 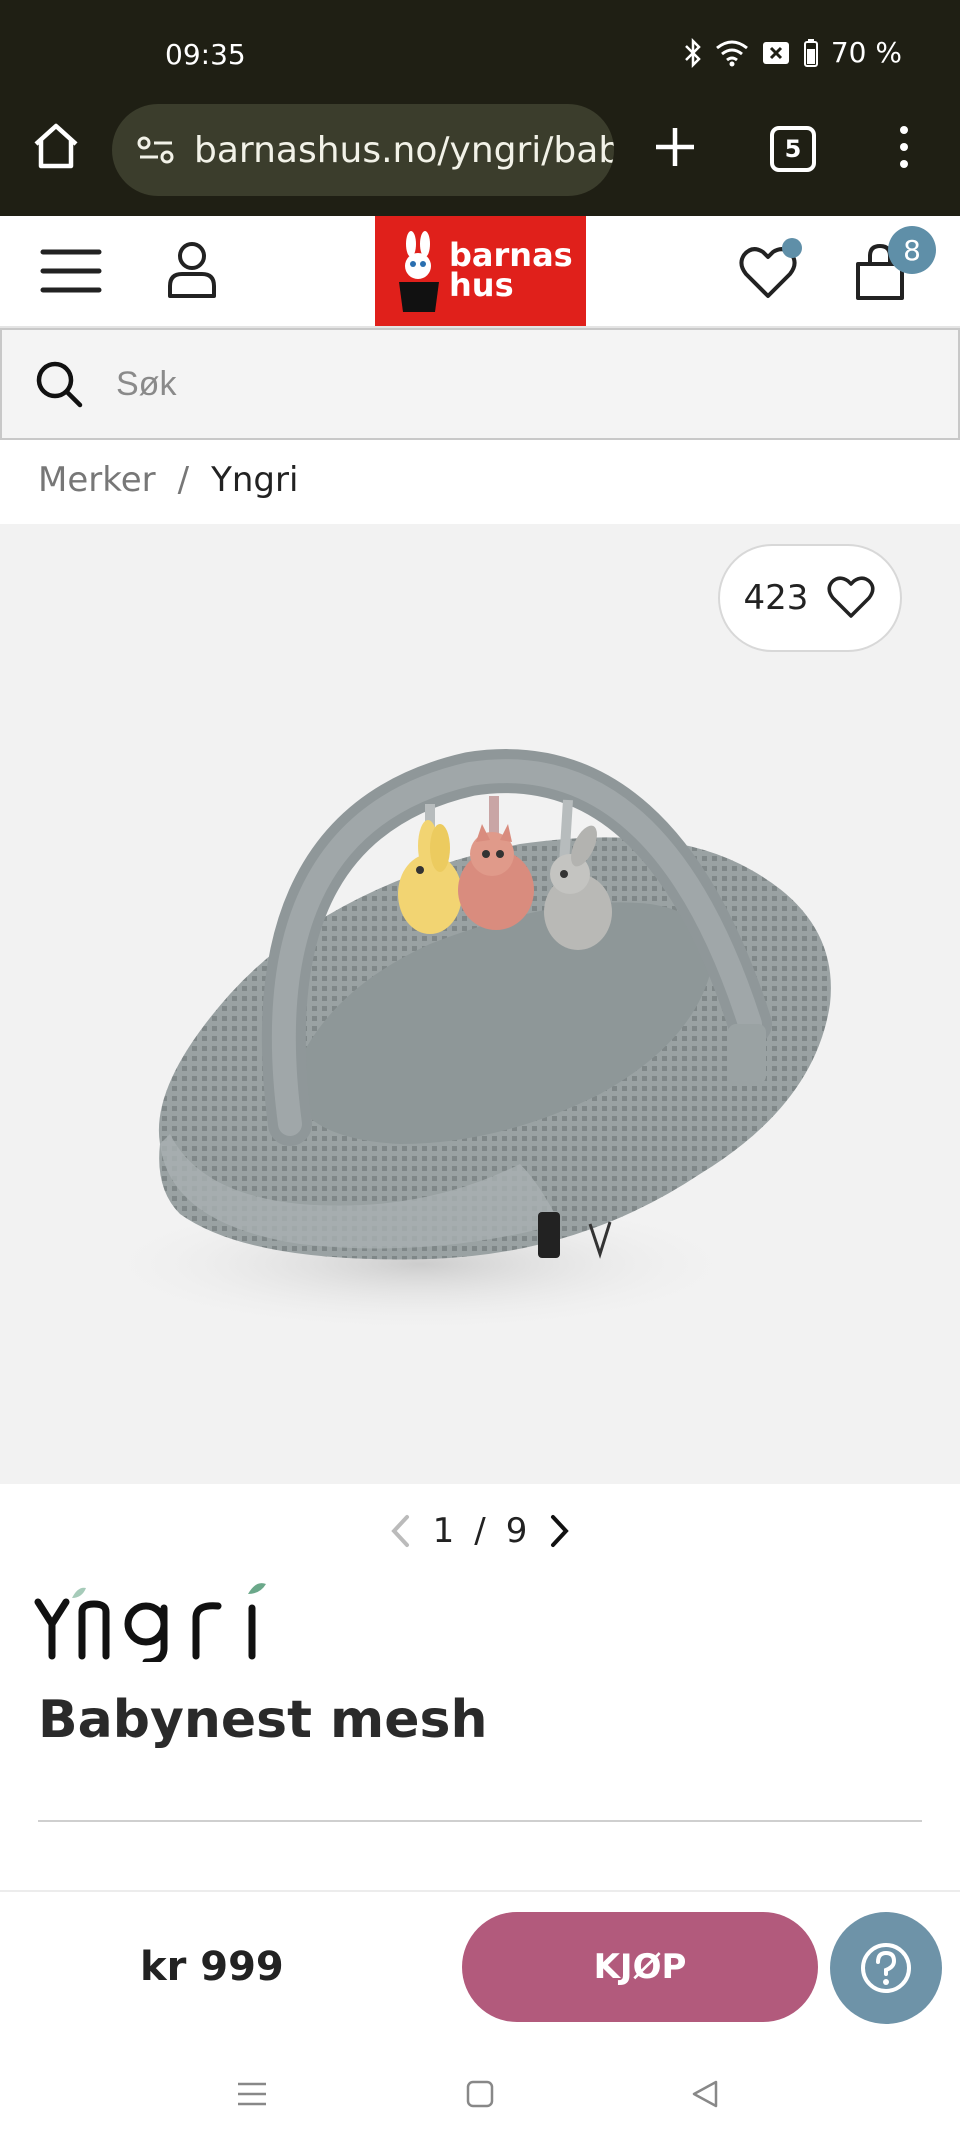 I want to click on status-time: 09:35, so click(x=205, y=54).